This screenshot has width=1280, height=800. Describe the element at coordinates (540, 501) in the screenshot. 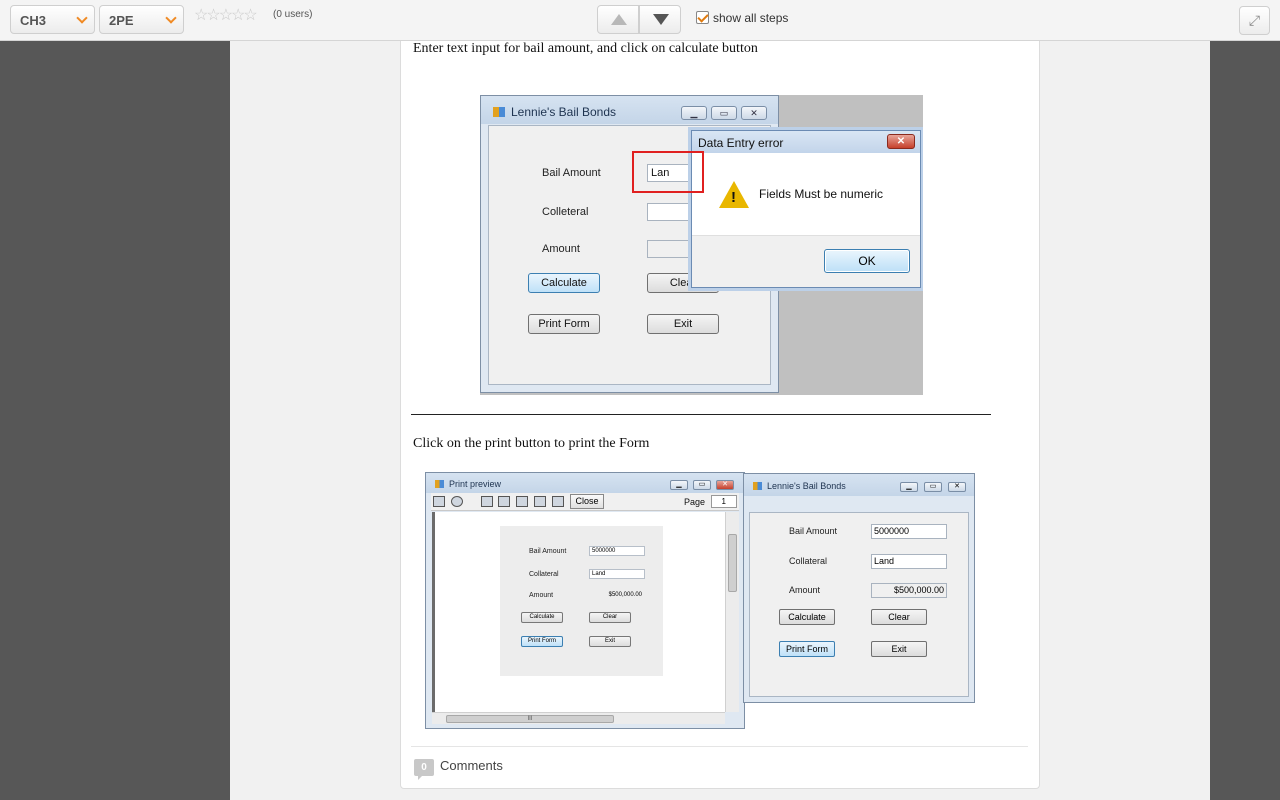

I see `four-pages-icon` at that location.